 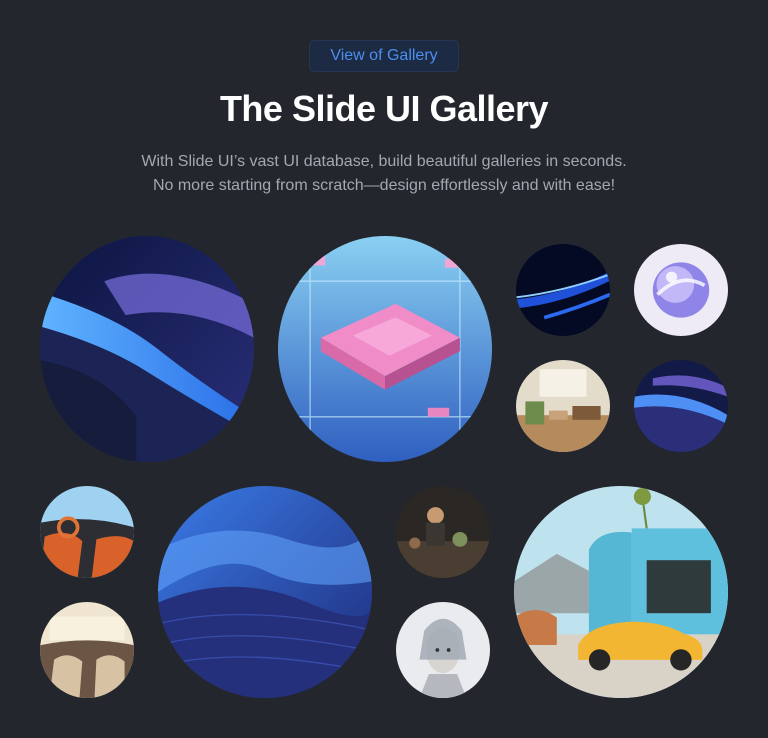 I want to click on gallery-image-blue-sand-dunes, so click(x=265, y=592).